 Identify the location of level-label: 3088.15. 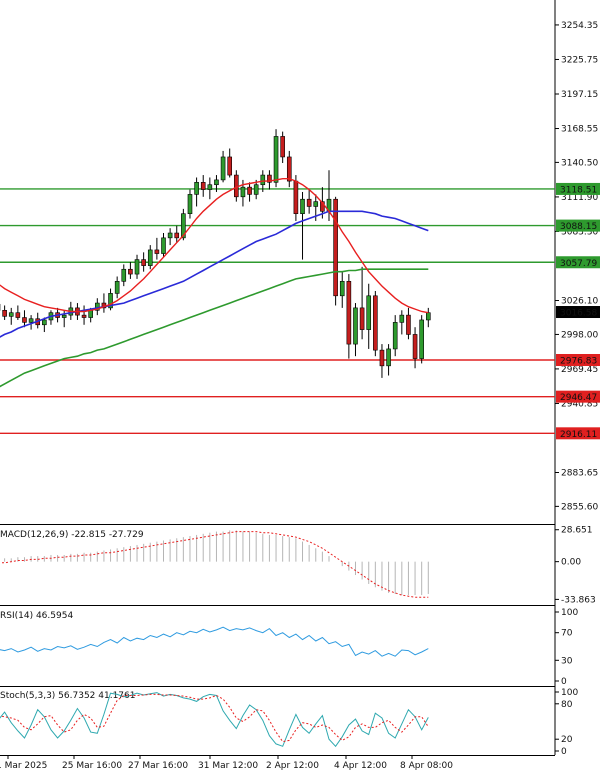
(578, 227).